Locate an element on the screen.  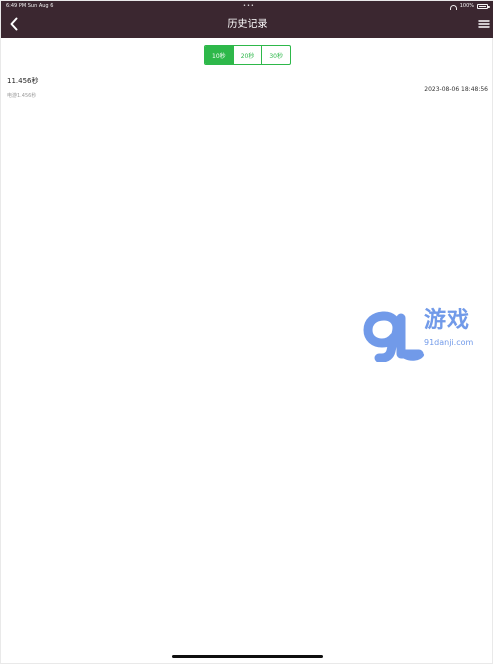
status-bar: 6:49 PM Sun Aug 6 ••• 100% is located at coordinates (247, 6).